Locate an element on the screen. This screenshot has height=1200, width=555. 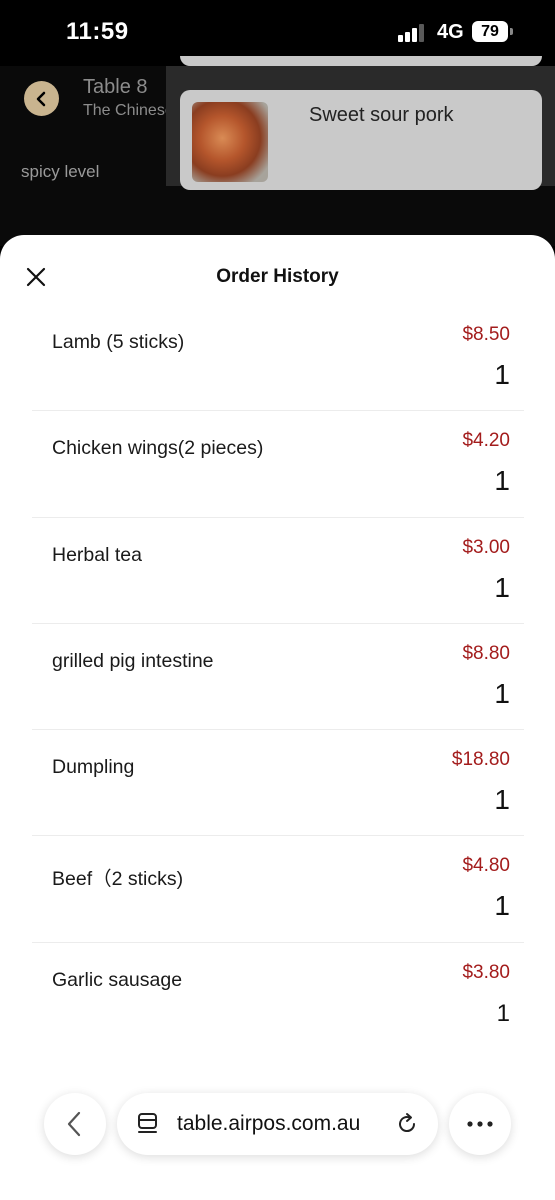
page-menu-icon is located at coordinates (148, 1124).